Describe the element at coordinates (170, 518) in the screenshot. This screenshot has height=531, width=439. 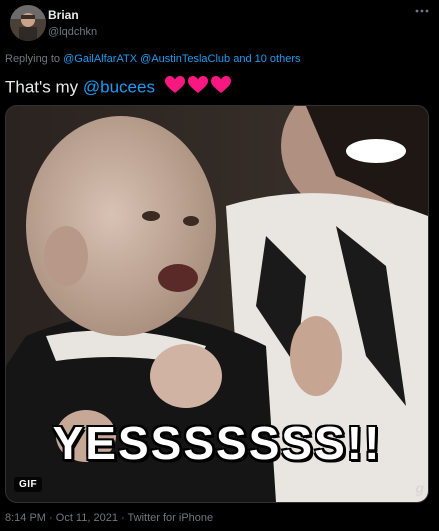
I see `tweet-client: Twitter for iPhone` at that location.